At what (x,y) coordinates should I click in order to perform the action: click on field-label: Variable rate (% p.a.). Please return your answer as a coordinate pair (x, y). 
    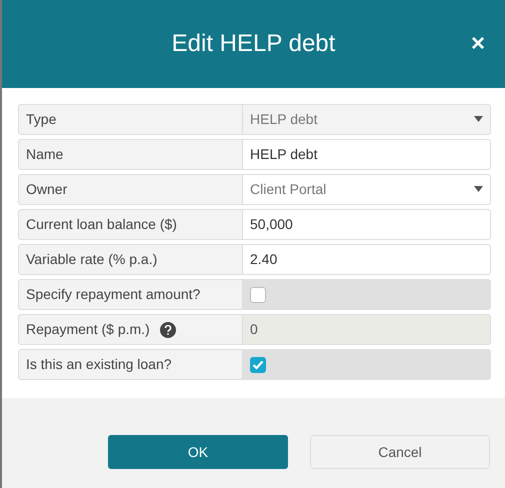
    Looking at the image, I should click on (92, 259).